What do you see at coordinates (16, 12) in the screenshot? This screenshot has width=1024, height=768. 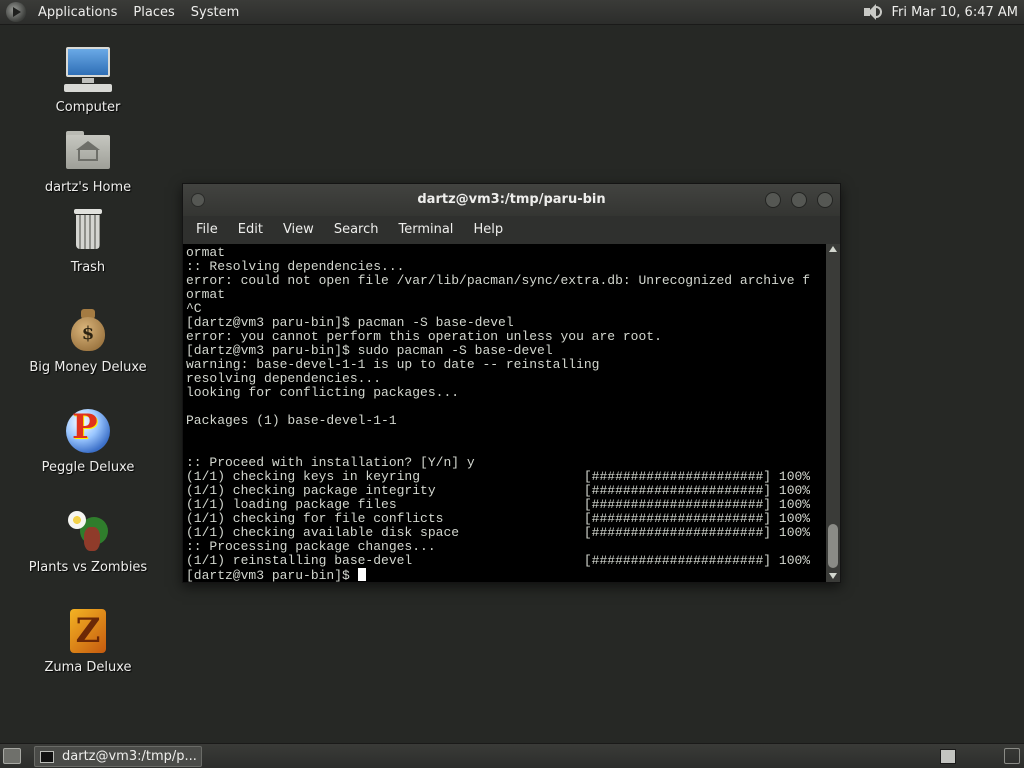 I see `main-menu-logo-icon` at bounding box center [16, 12].